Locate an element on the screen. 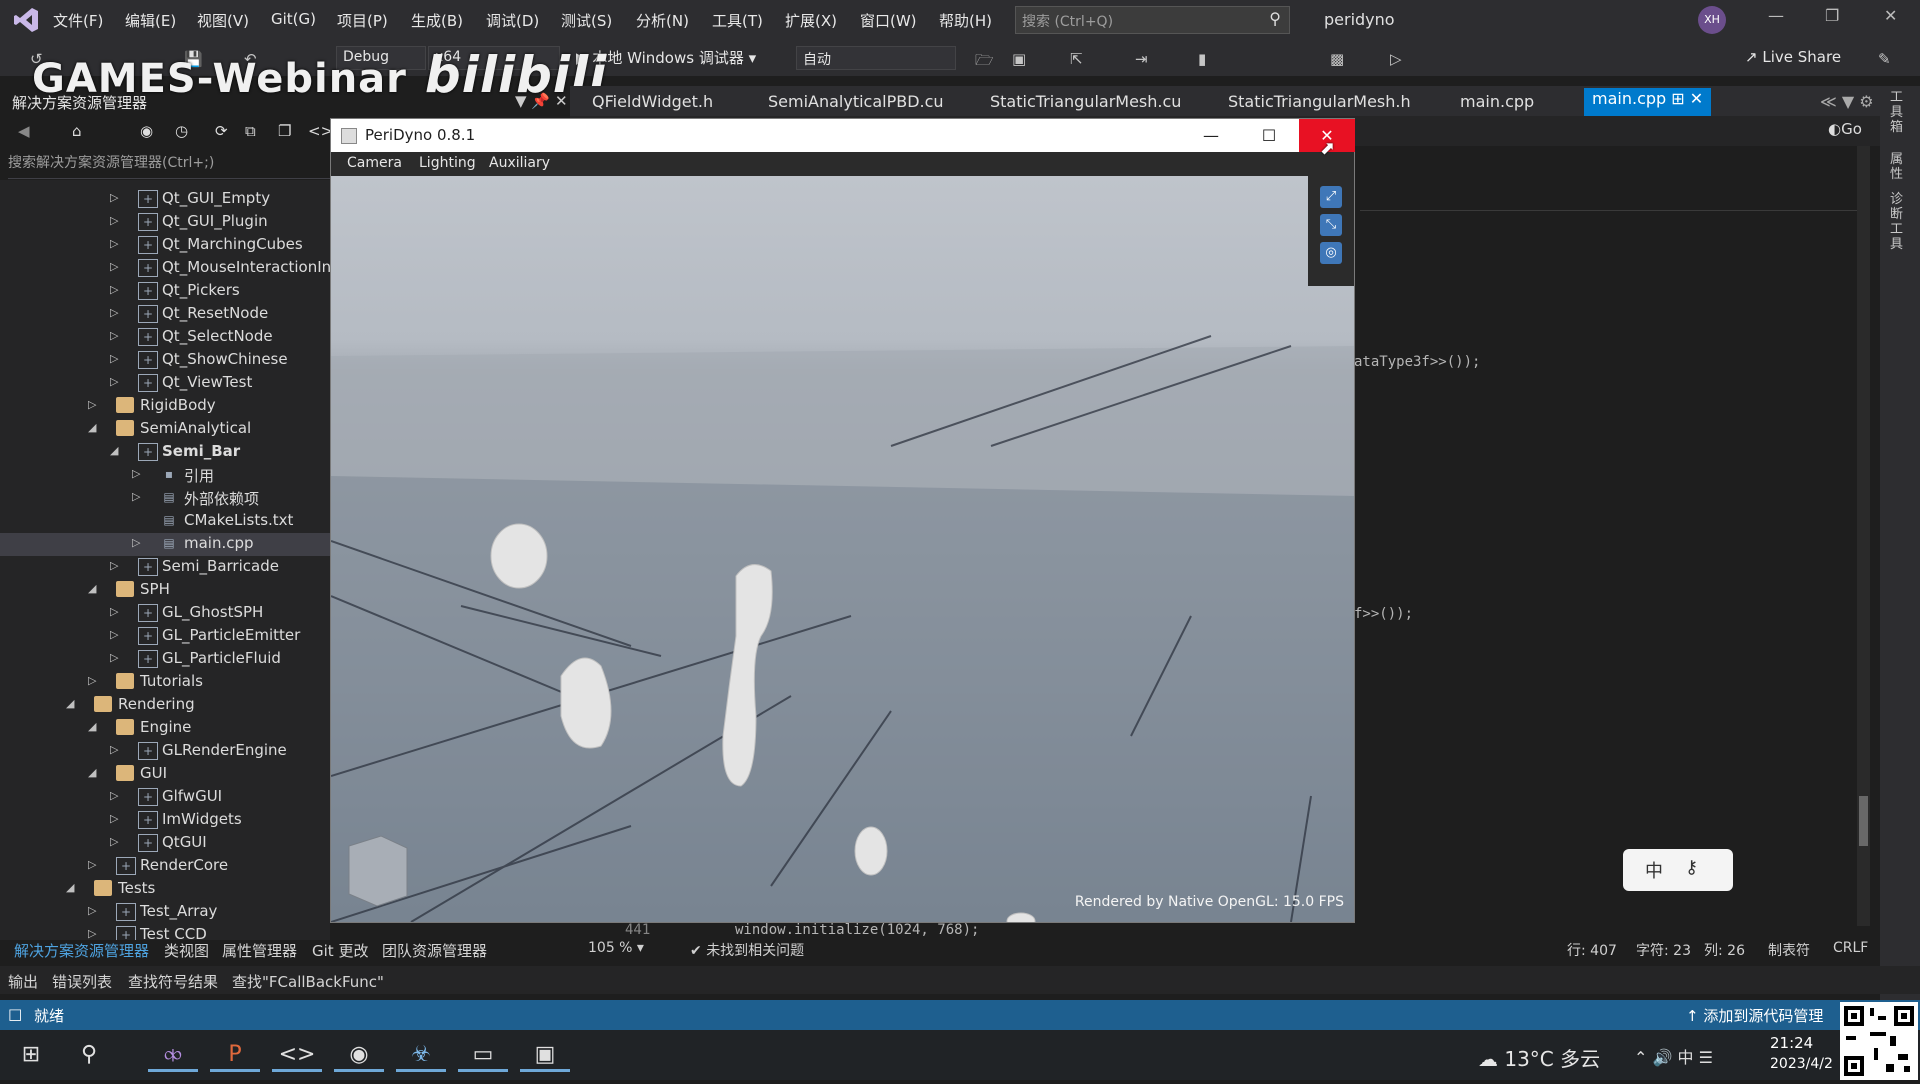 The height and width of the screenshot is (1084, 1920). live-share-button: ↗ Live Share is located at coordinates (1793, 57).